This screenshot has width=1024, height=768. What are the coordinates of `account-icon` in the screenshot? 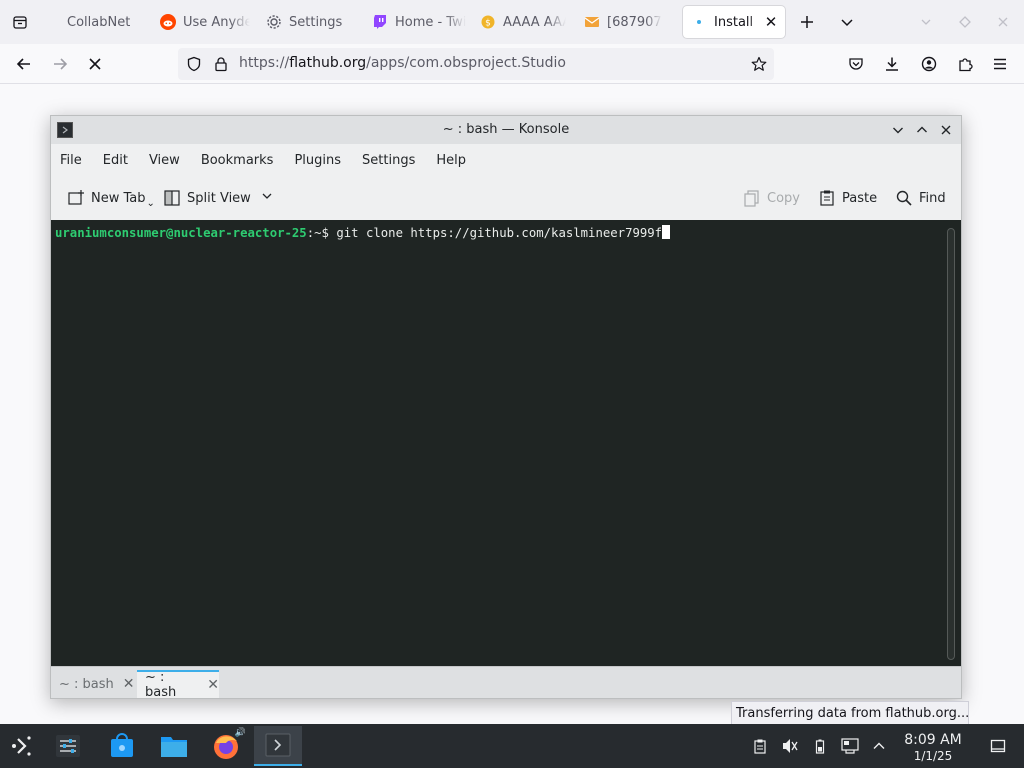 It's located at (929, 64).